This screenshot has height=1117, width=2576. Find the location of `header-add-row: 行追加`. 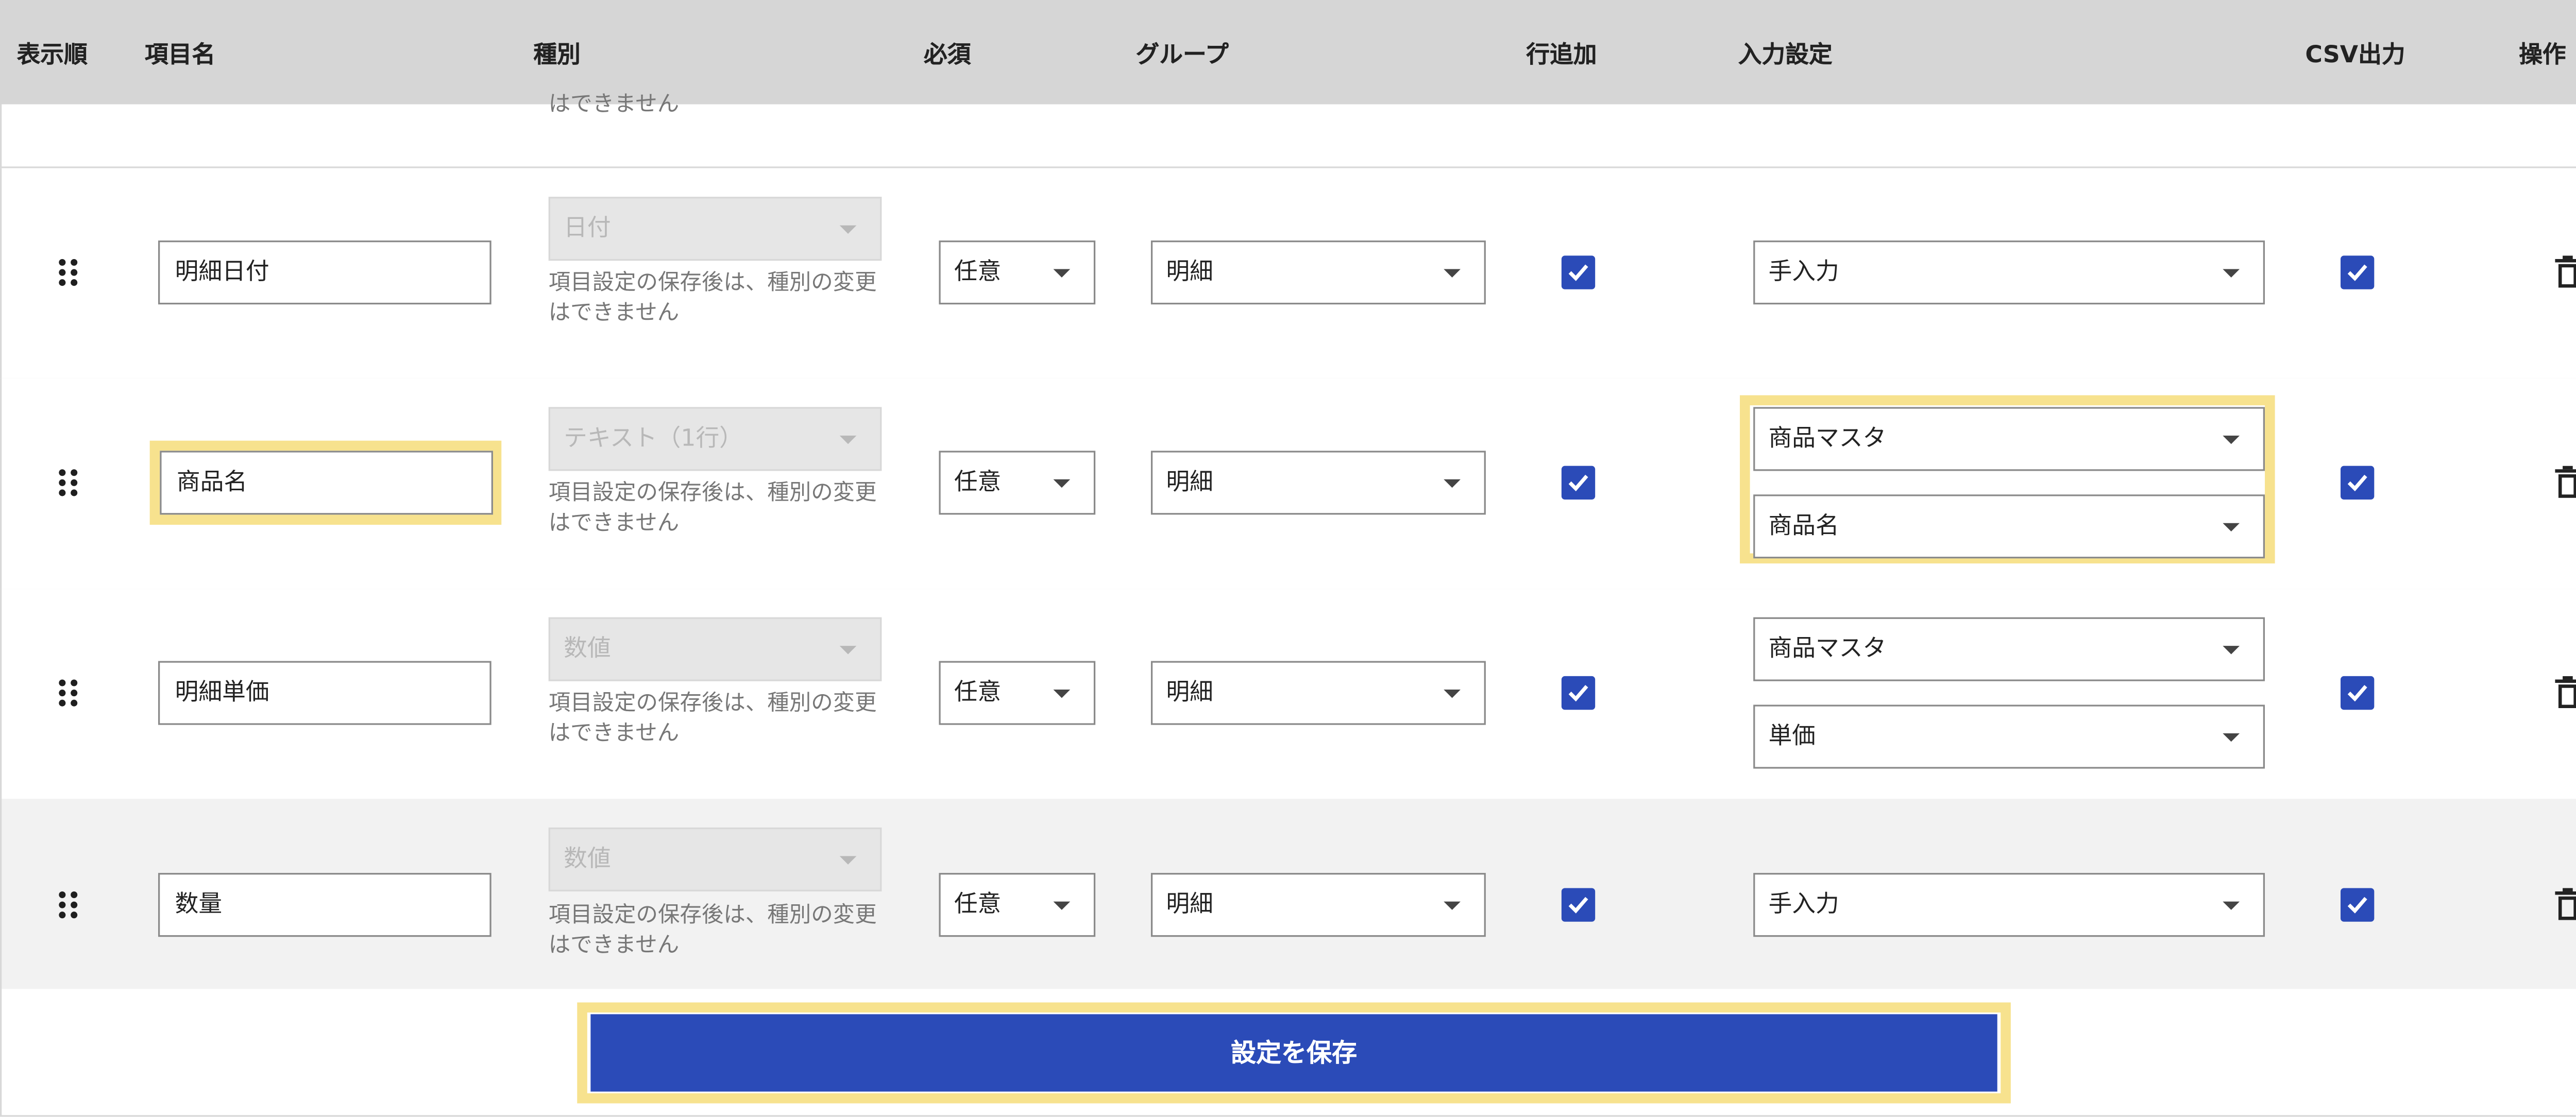

header-add-row: 行追加 is located at coordinates (1561, 55).